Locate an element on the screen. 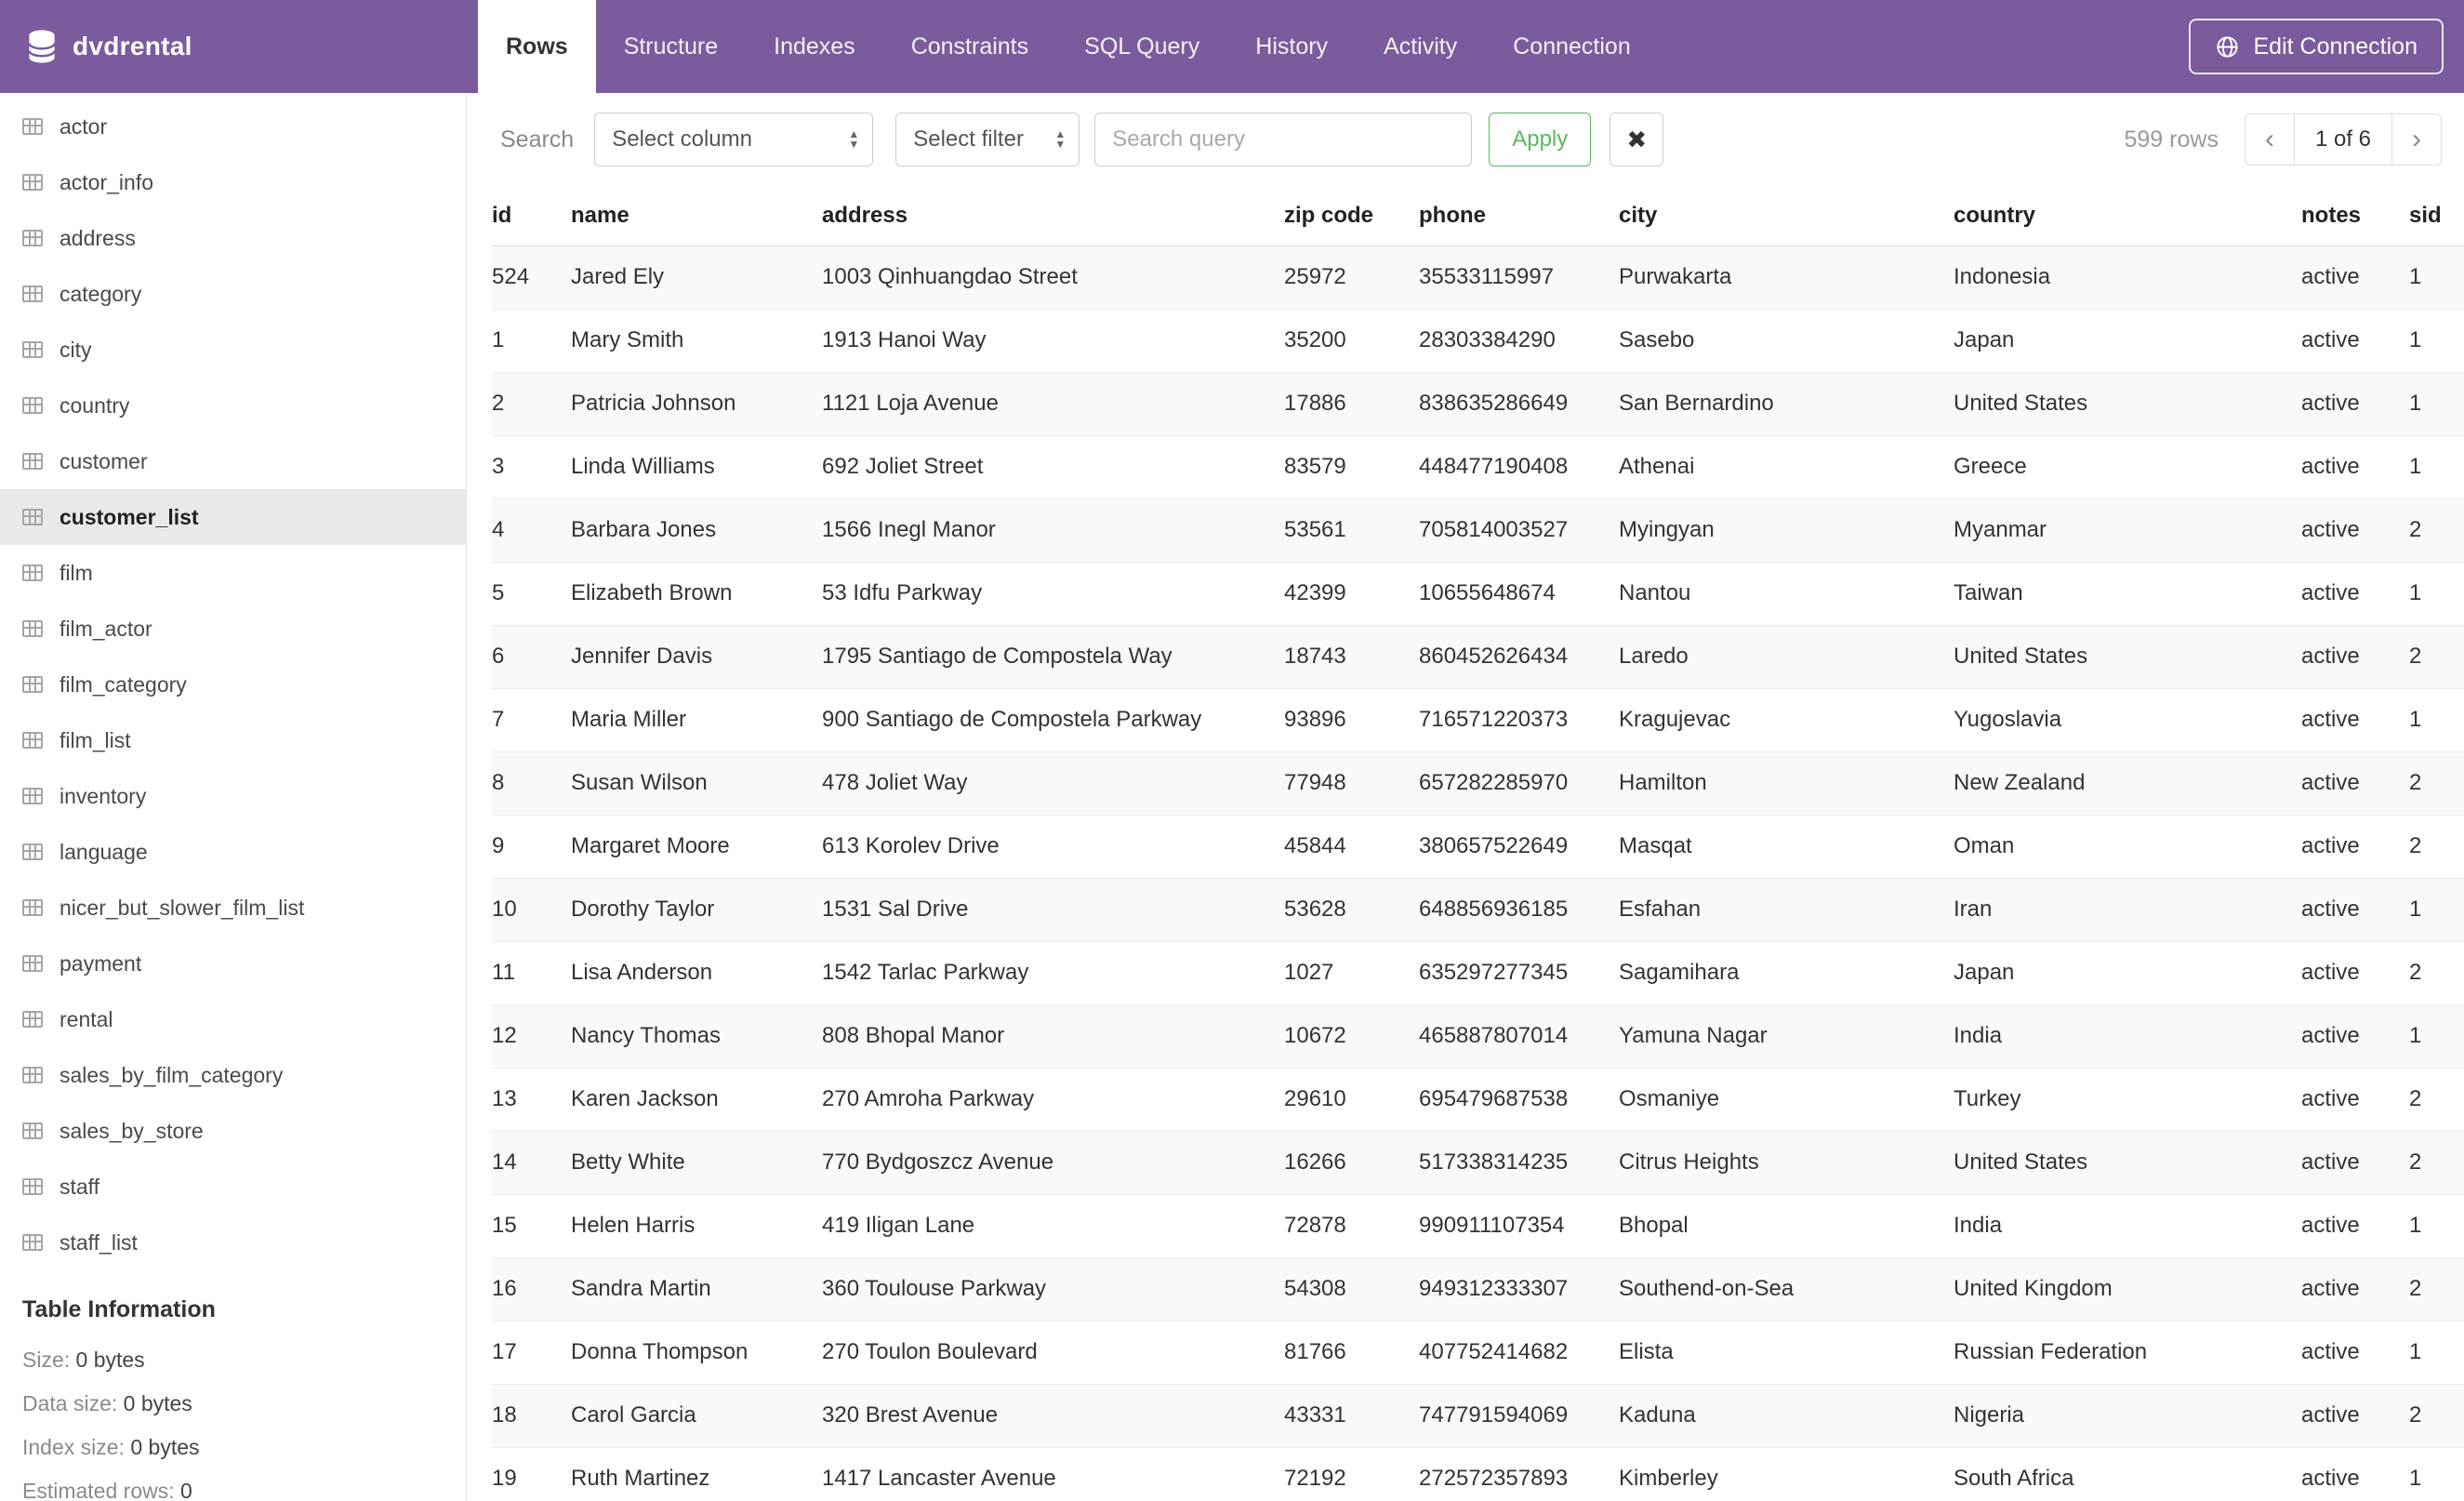 The height and width of the screenshot is (1501, 2464). caret-updown-icon: ▲ ▼ is located at coordinates (1060, 139).